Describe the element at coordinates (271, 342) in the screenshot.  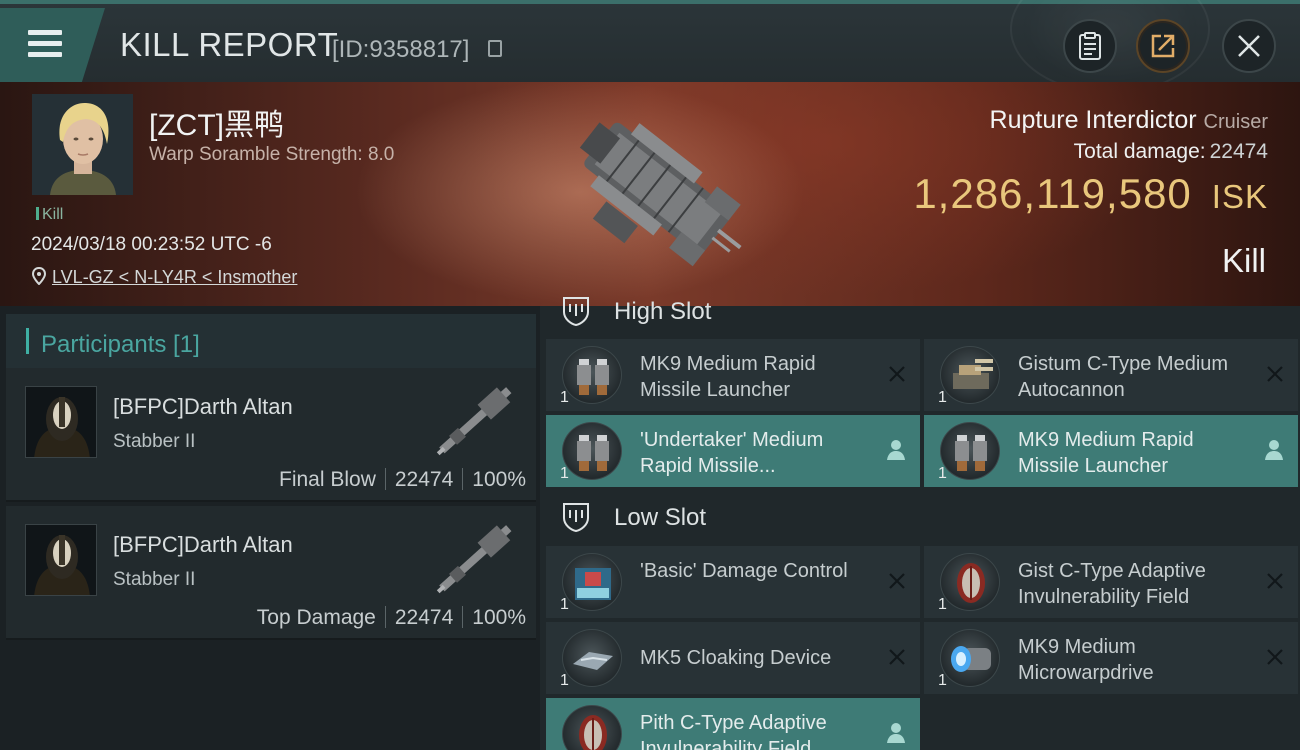
I see `participants-header: Participants [1]` at that location.